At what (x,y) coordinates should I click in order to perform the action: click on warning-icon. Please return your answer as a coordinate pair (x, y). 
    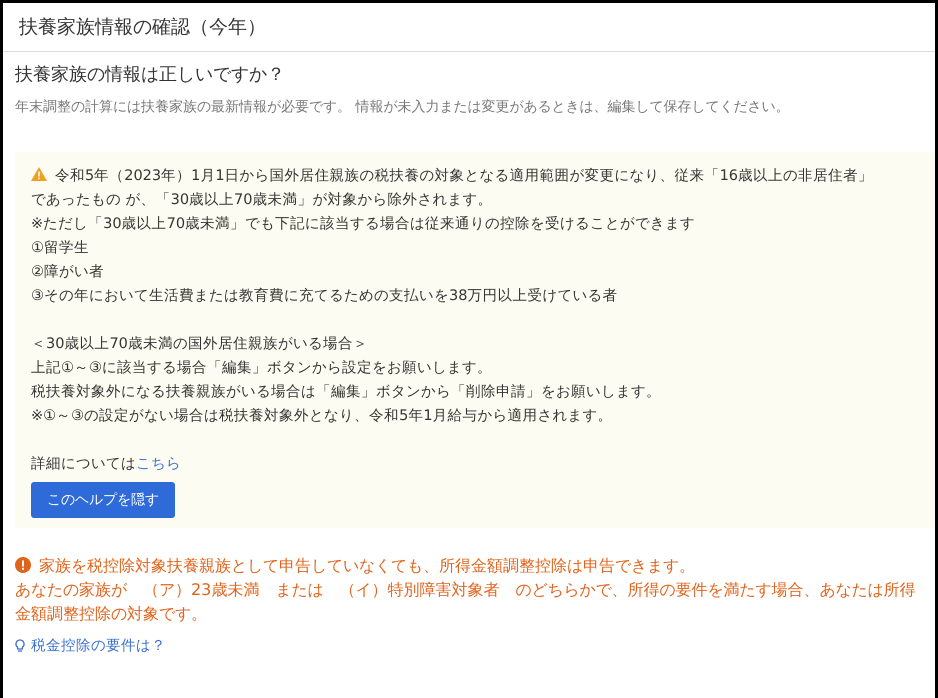
    Looking at the image, I should click on (39, 174).